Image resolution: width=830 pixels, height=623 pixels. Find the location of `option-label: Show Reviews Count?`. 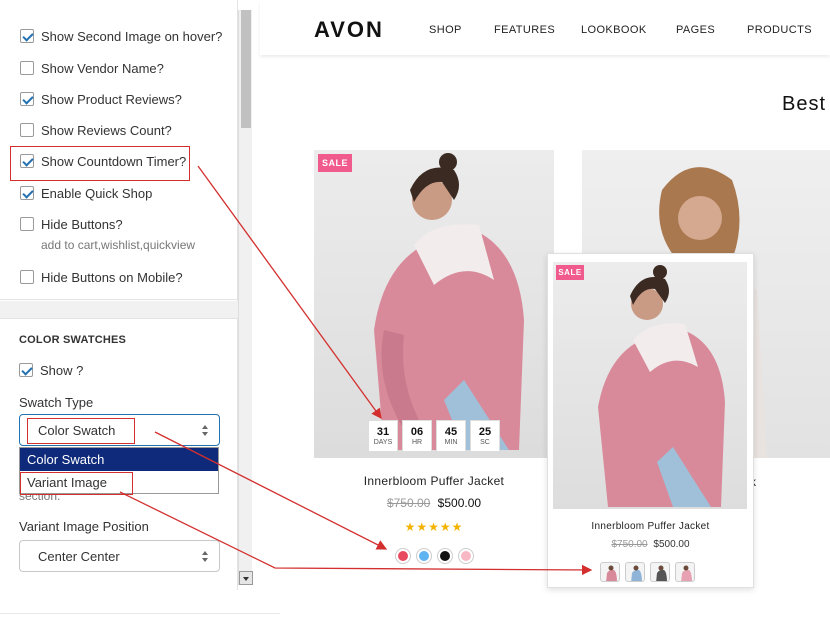

option-label: Show Reviews Count? is located at coordinates (106, 130).